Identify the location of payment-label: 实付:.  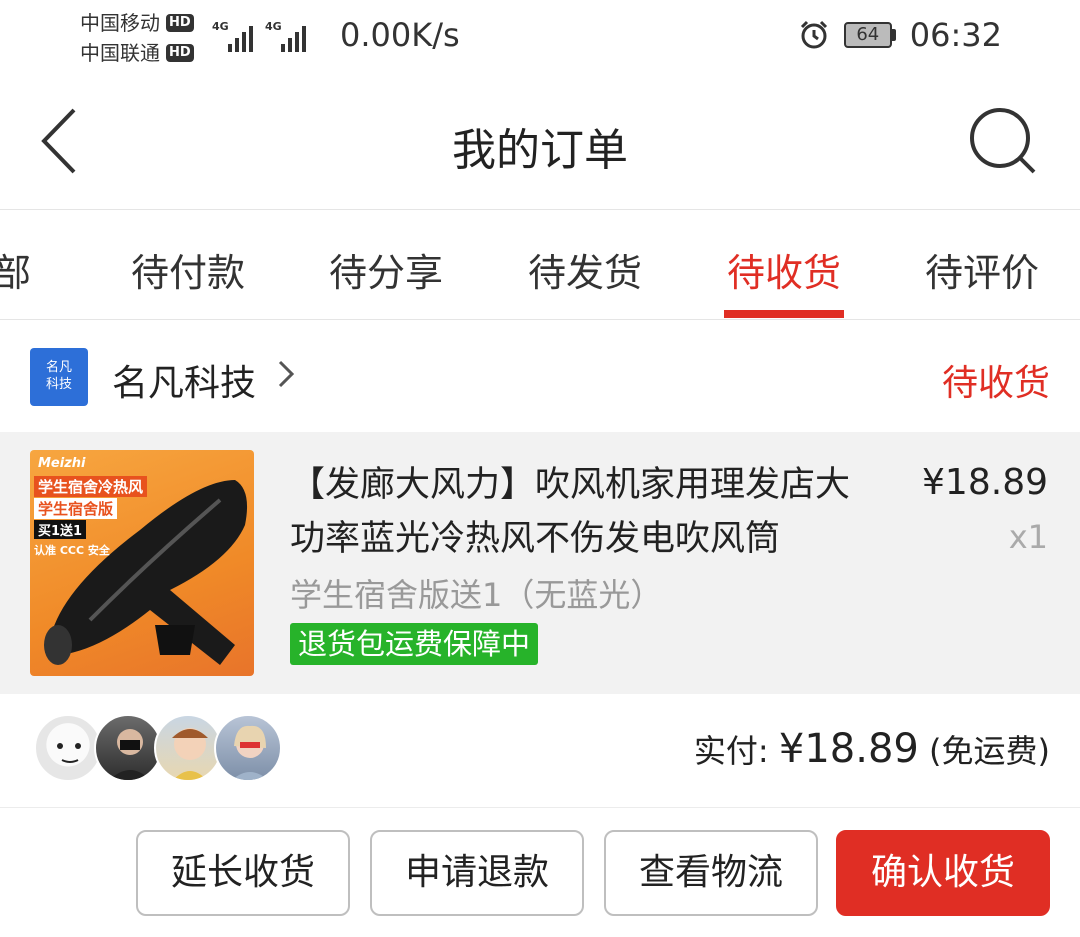
(736, 751).